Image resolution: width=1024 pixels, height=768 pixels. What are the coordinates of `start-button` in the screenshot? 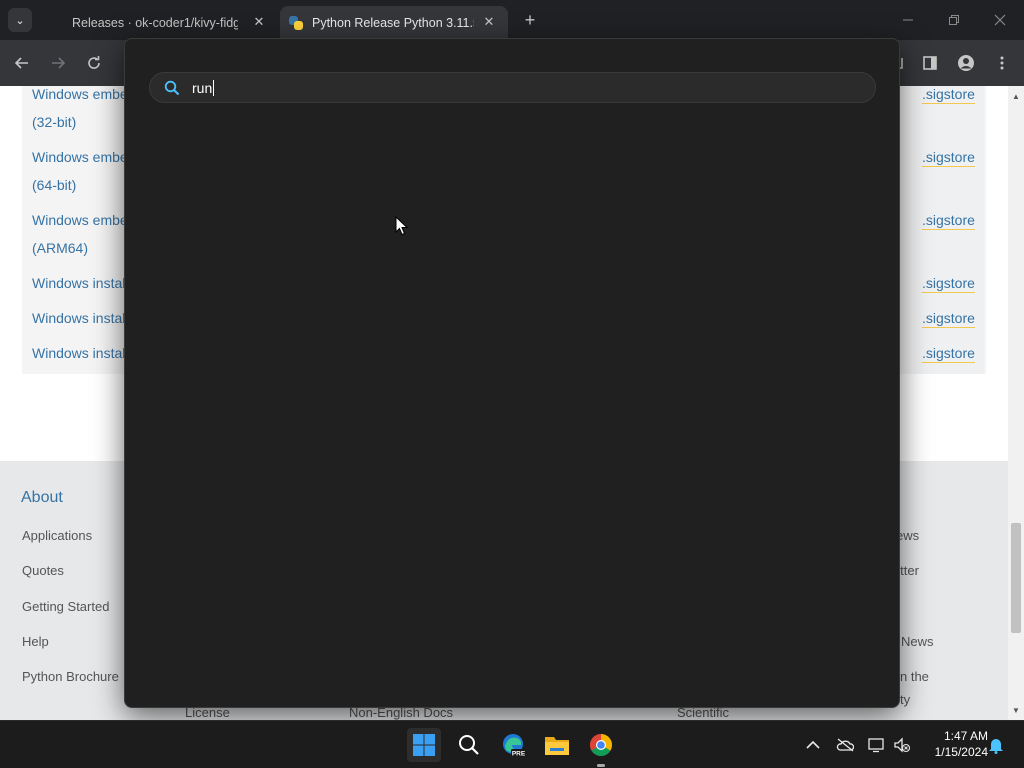 It's located at (424, 745).